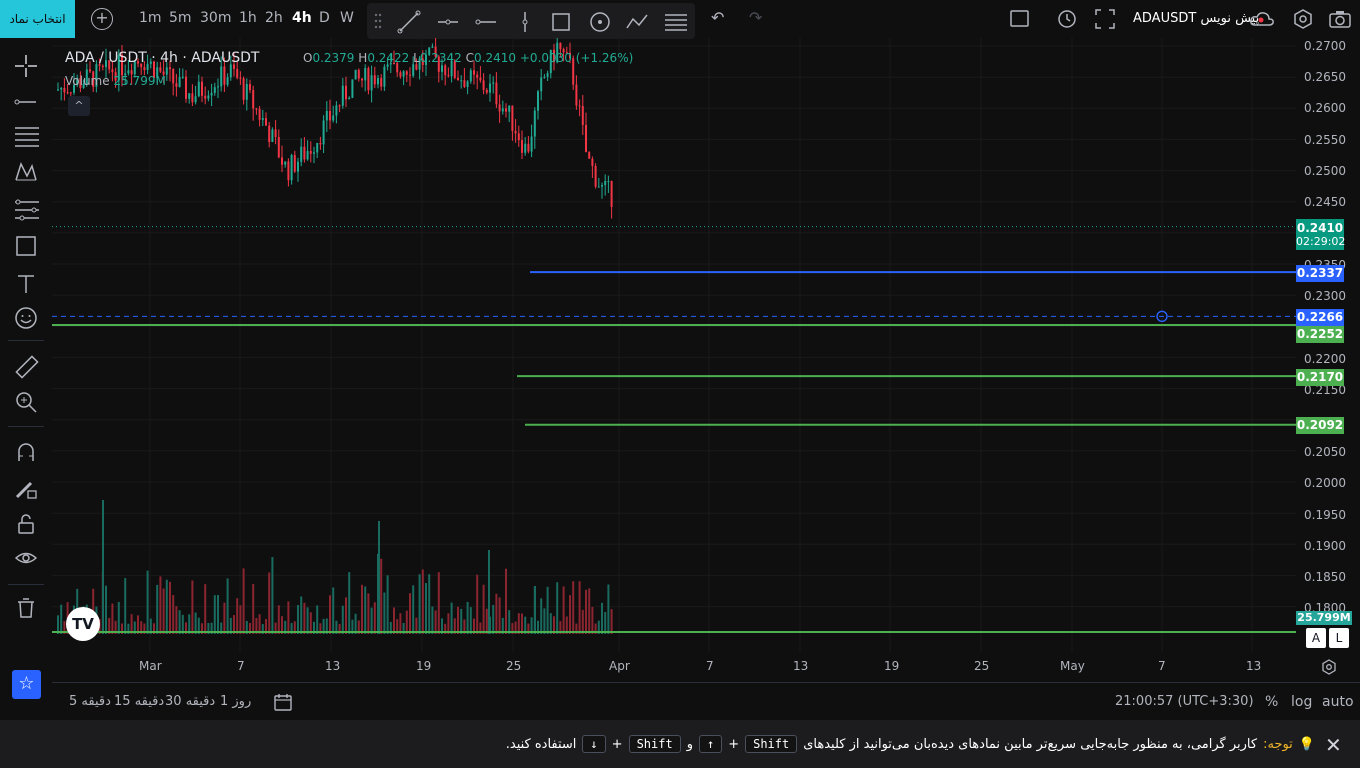  What do you see at coordinates (248, 18) in the screenshot?
I see `timeframe-1h: 1h` at bounding box center [248, 18].